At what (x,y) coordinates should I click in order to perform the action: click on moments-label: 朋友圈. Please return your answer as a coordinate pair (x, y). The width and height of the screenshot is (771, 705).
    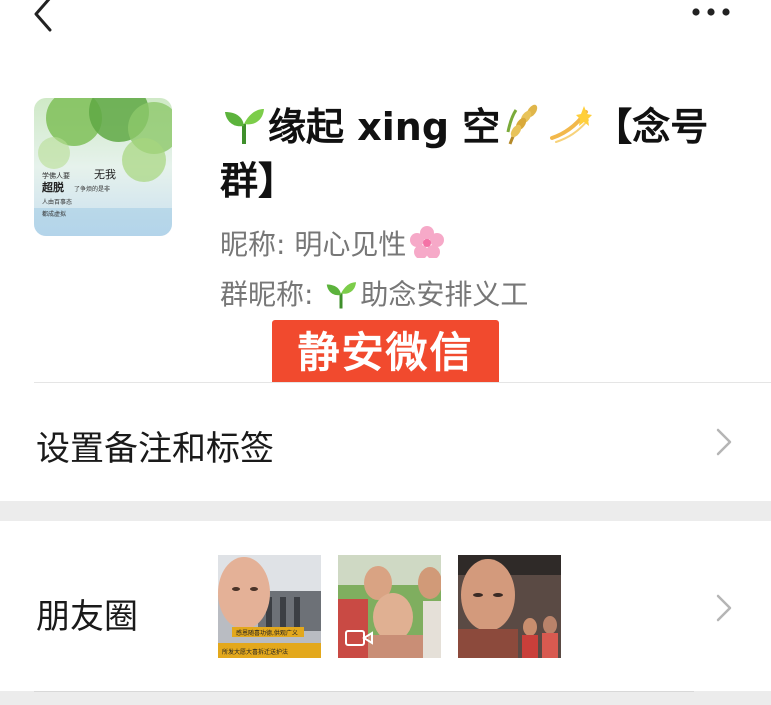
    Looking at the image, I should click on (87, 617).